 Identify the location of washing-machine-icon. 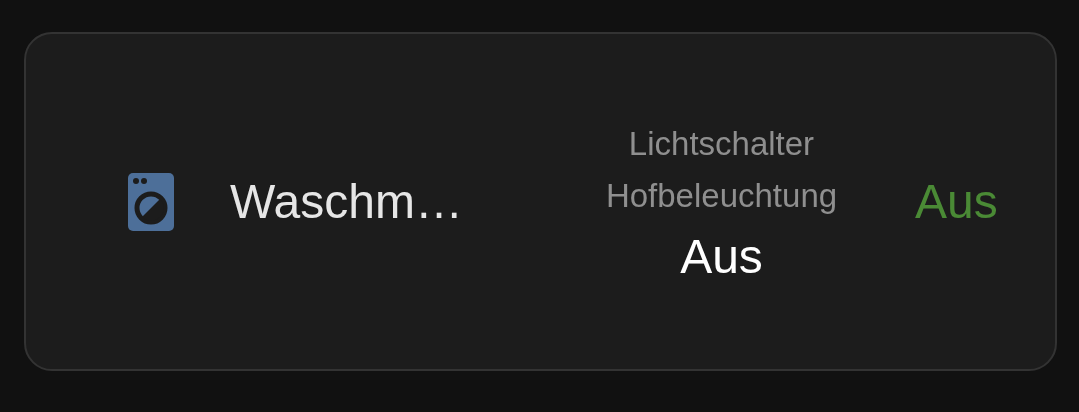
(151, 201).